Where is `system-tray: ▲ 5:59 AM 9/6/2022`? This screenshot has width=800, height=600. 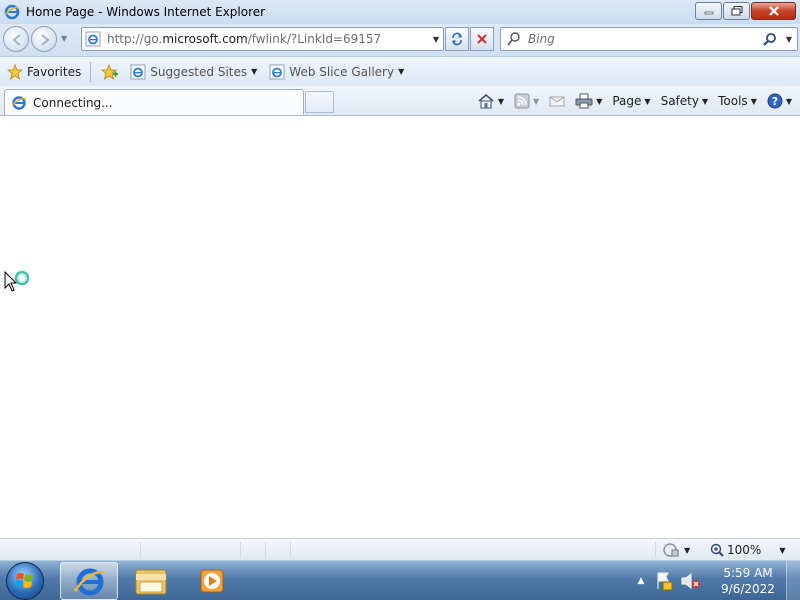 system-tray: ▲ 5:59 AM 9/6/2022 is located at coordinates (716, 580).